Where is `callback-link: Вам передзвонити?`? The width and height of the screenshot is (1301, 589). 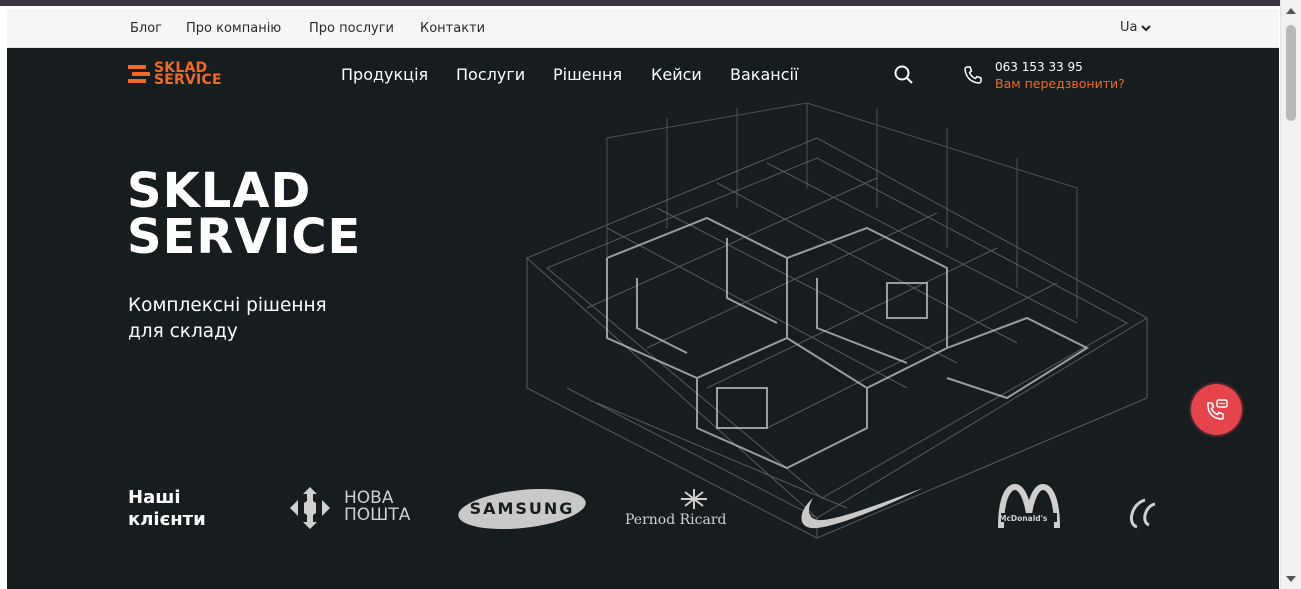
callback-link: Вам передзвонити? is located at coordinates (1060, 83).